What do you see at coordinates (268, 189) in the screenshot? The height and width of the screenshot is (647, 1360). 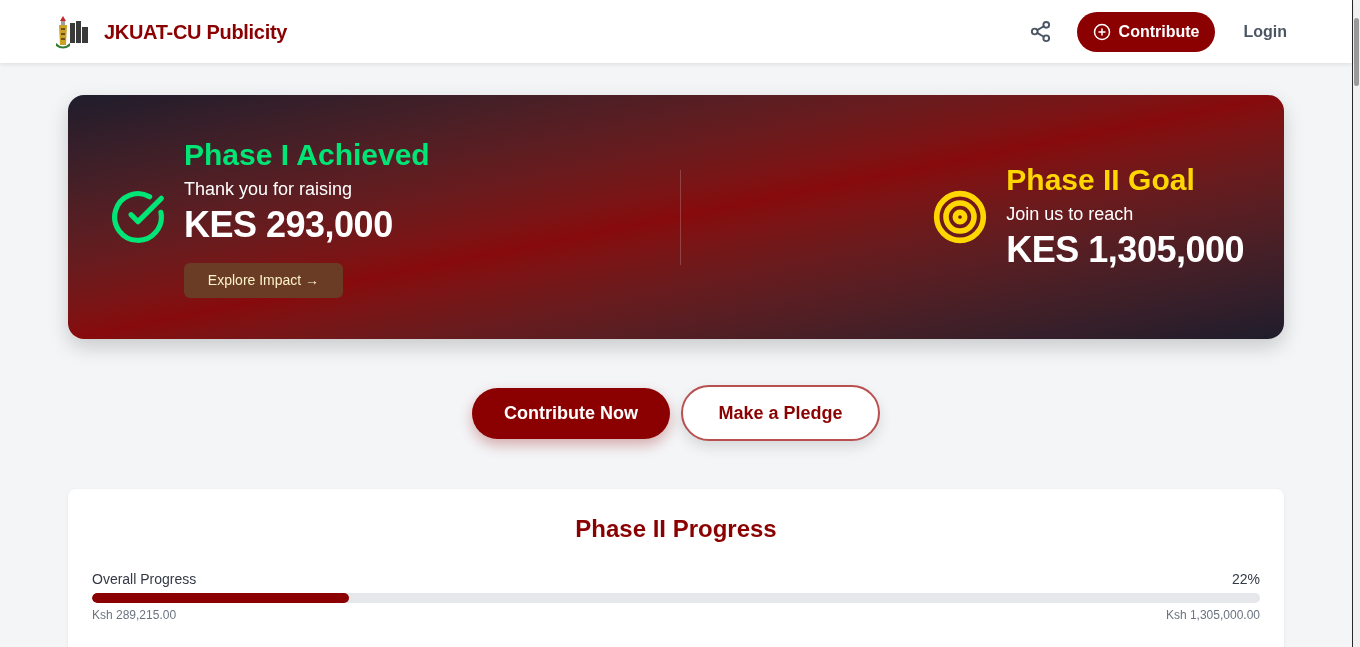 I see `achieved-subtitle: Thank you for raising` at bounding box center [268, 189].